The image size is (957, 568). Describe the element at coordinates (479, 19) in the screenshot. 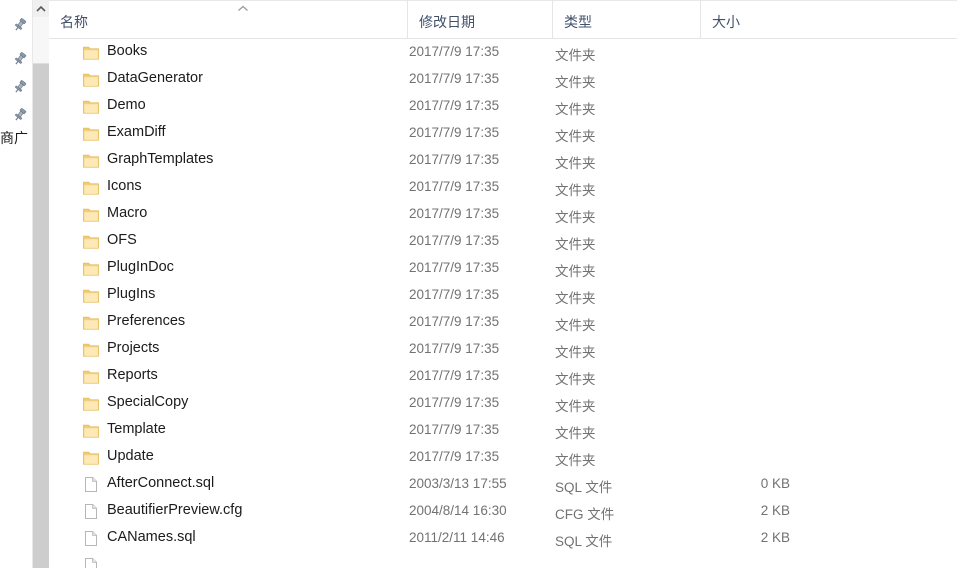

I see `column-header-date: 修改日期` at that location.